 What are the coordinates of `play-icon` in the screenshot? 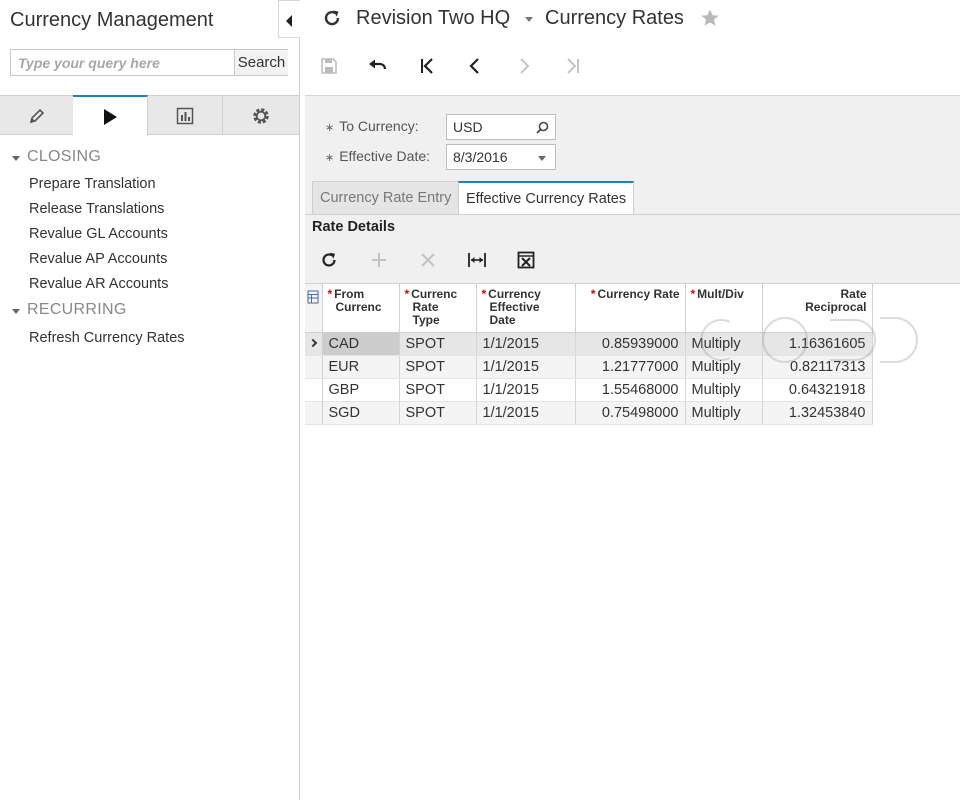 It's located at (110, 116).